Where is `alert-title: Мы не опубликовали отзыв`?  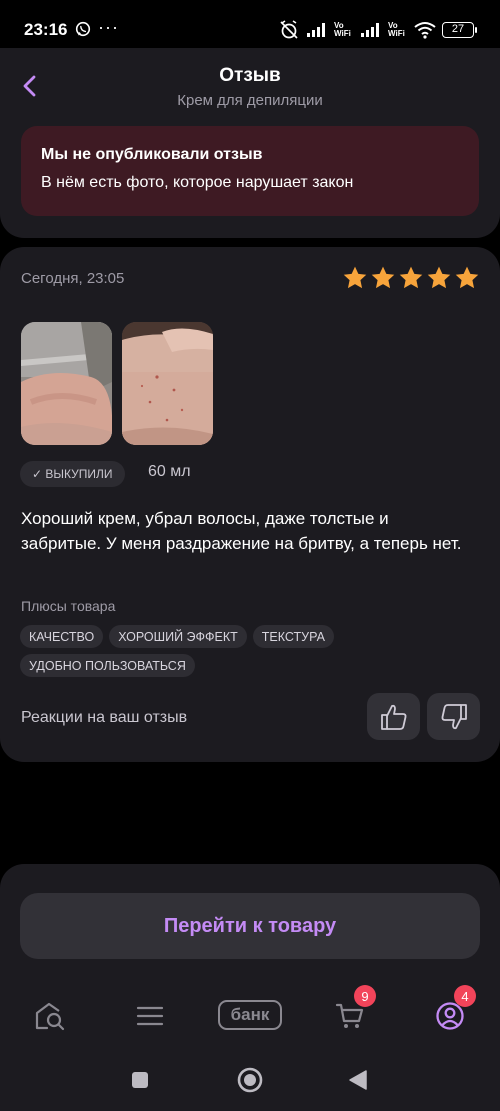
alert-title: Мы не опубликовали отзыв is located at coordinates (152, 154).